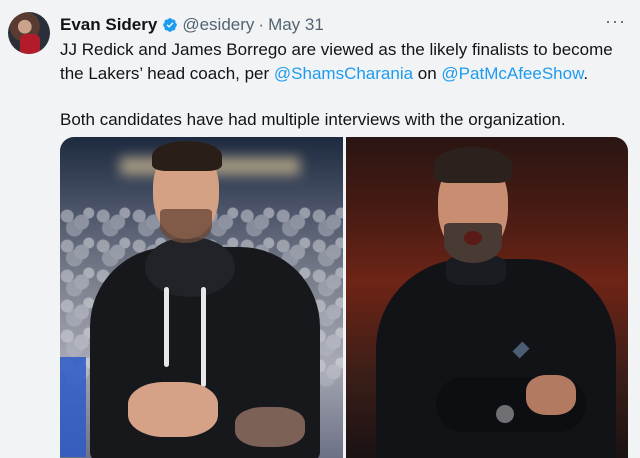 The height and width of the screenshot is (458, 640). What do you see at coordinates (108, 25) in the screenshot?
I see `author-display-name: Evan Sidery` at bounding box center [108, 25].